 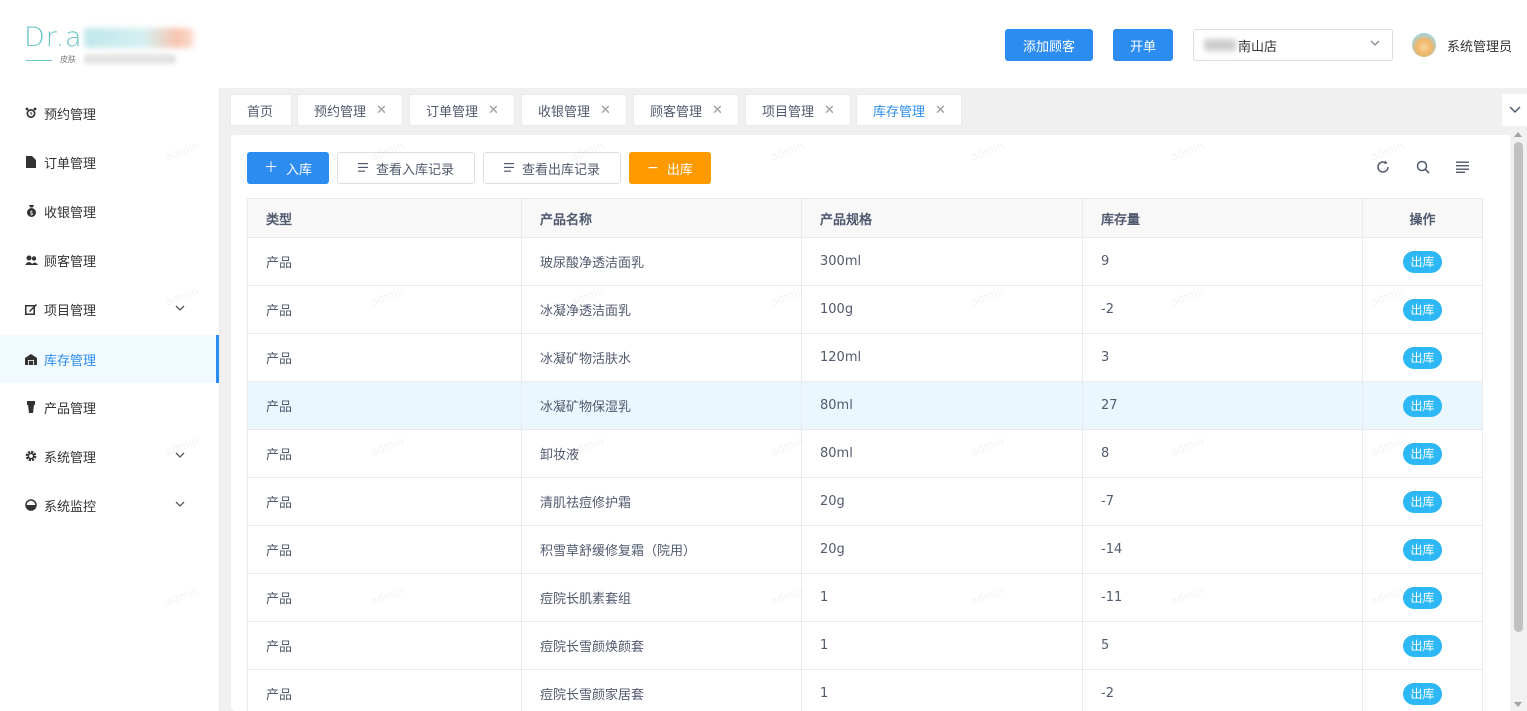 I want to click on table-row: 产品 冰凝净透洁面乳 100g -2 出库, so click(x=865, y=310).